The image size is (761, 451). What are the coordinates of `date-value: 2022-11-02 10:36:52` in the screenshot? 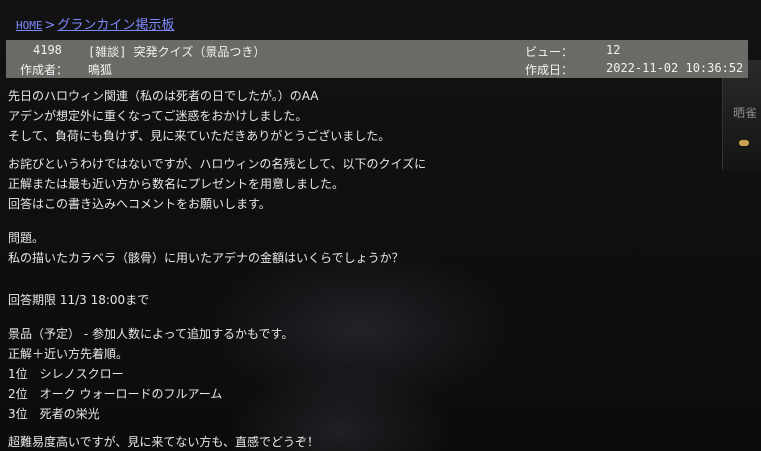 It's located at (675, 68).